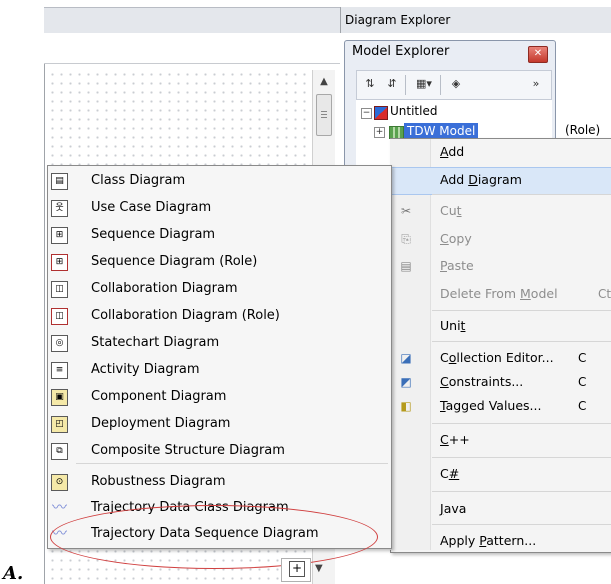 The image size is (611, 584). I want to click on menu-item-copy: Copy, so click(456, 239).